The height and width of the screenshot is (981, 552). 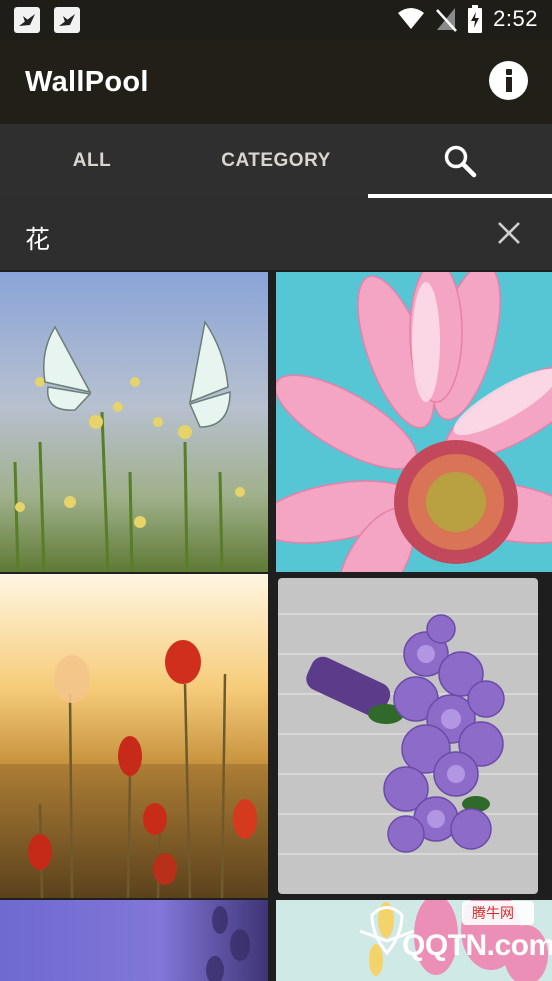 What do you see at coordinates (276, 234) in the screenshot?
I see `search-bar: 花` at bounding box center [276, 234].